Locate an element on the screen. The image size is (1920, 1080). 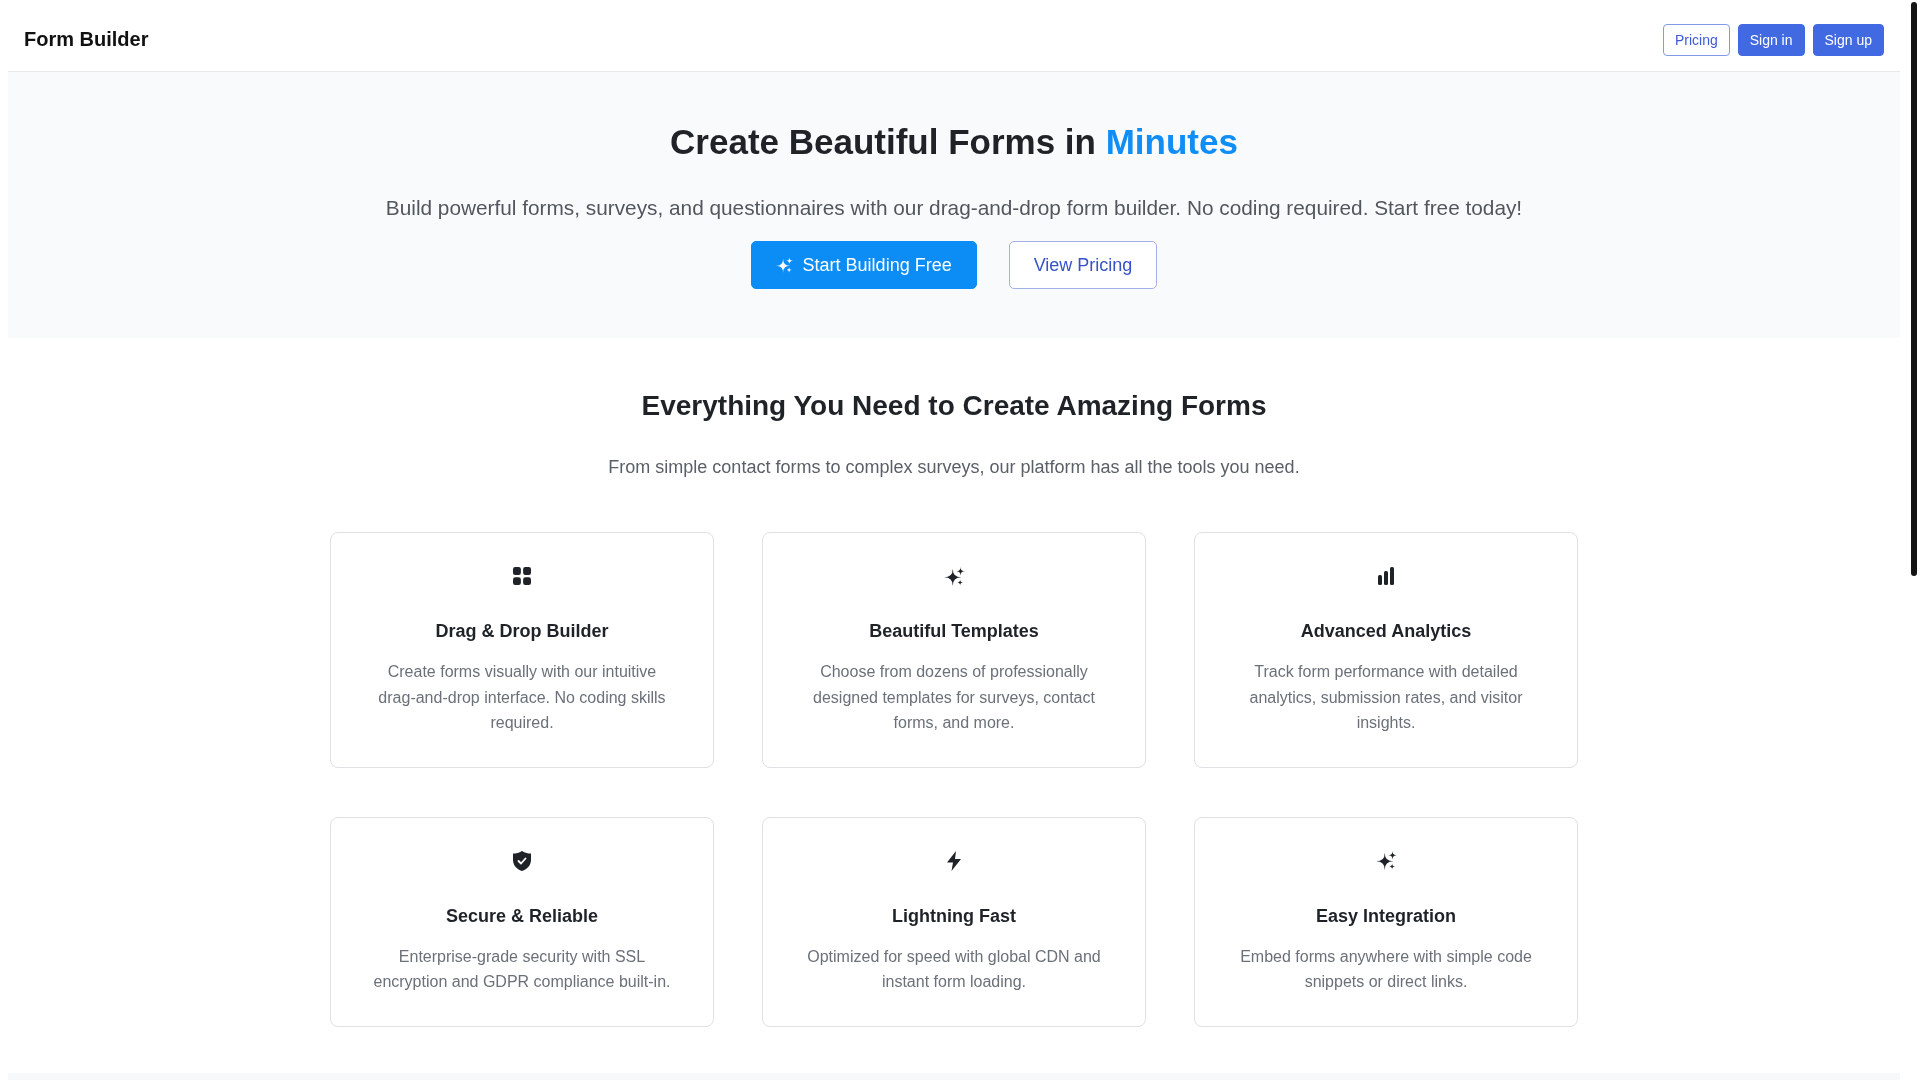
feature-description: Embed forms anywhere with simple code snippets or direct links. is located at coordinates (1386, 969).